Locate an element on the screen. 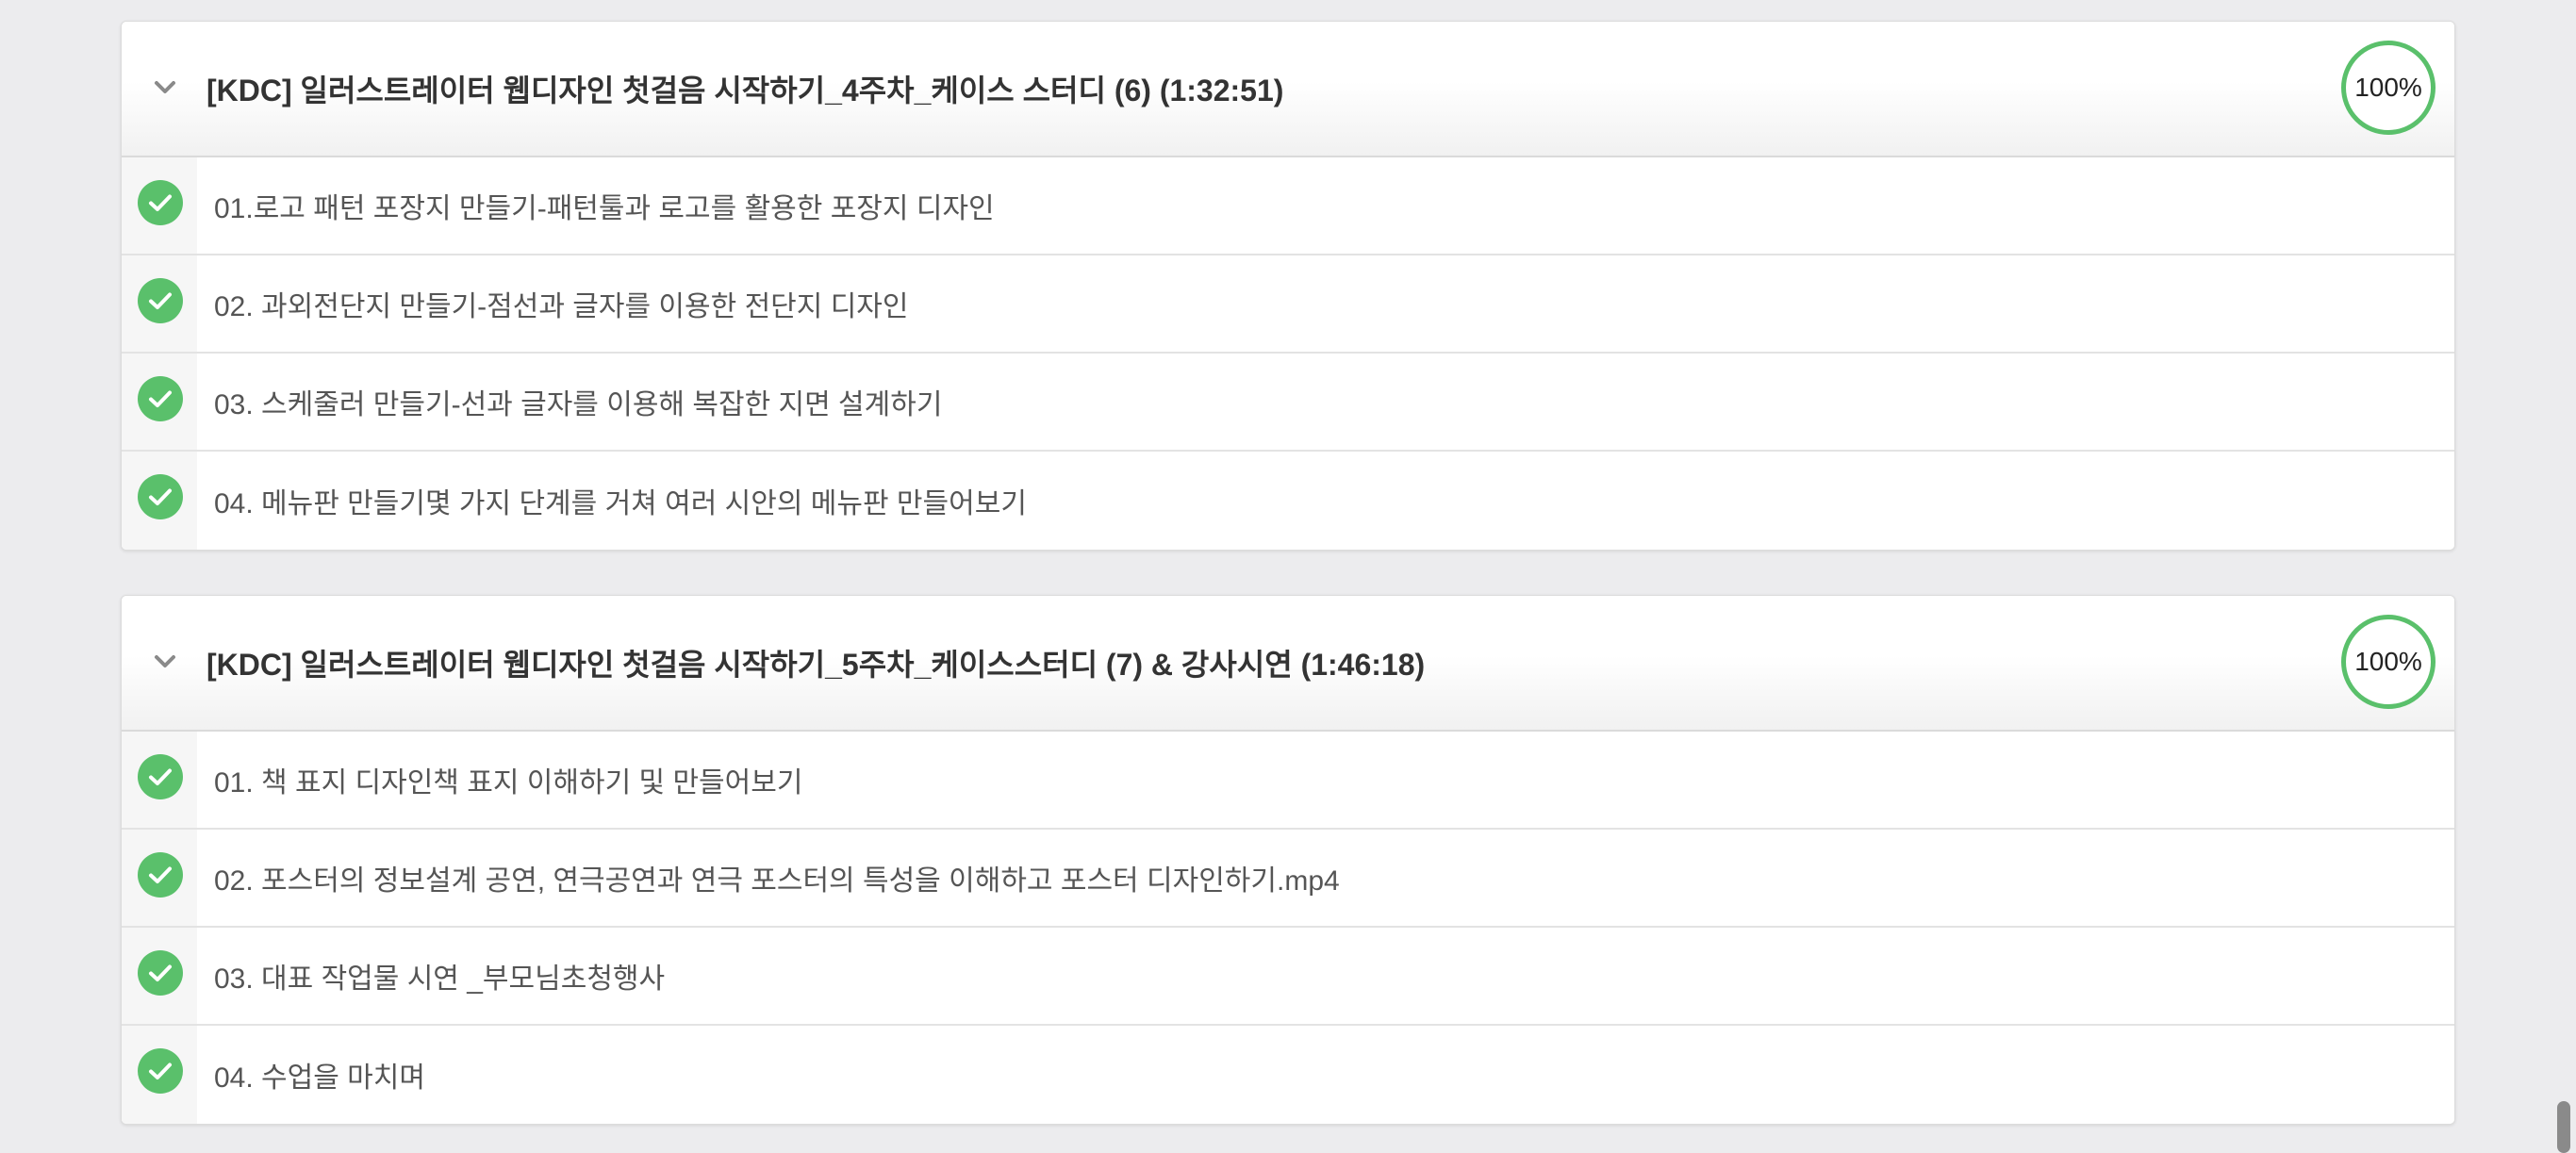 This screenshot has width=2576, height=1153. lesson-title: 01. 책 표지 디자인책 표지 이해하기 및 만들어보기 is located at coordinates (508, 779).